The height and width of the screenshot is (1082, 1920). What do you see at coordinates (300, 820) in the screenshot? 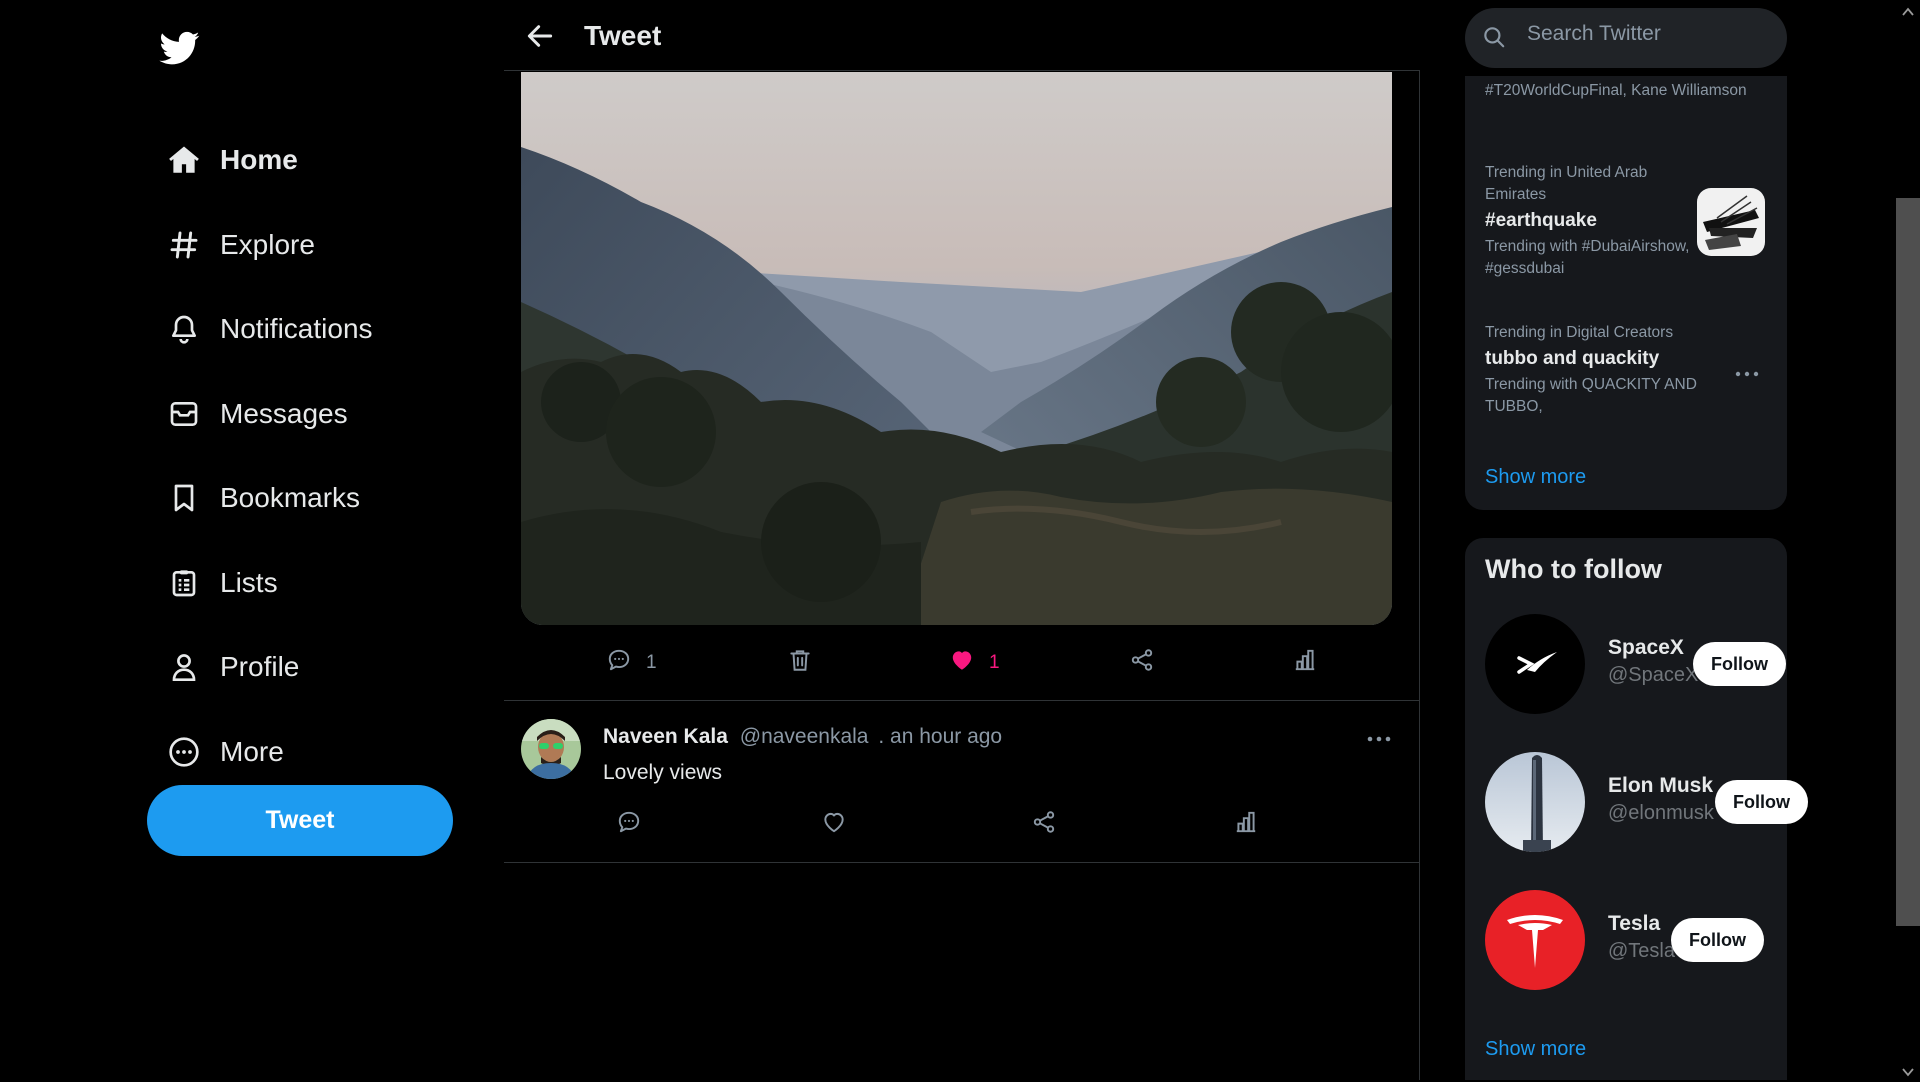
I see `compose-tweet-button: Tweet` at bounding box center [300, 820].